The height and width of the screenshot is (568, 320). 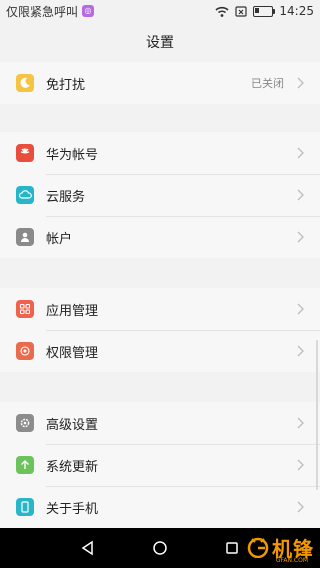 What do you see at coordinates (25, 83) in the screenshot?
I see `moon-icon` at bounding box center [25, 83].